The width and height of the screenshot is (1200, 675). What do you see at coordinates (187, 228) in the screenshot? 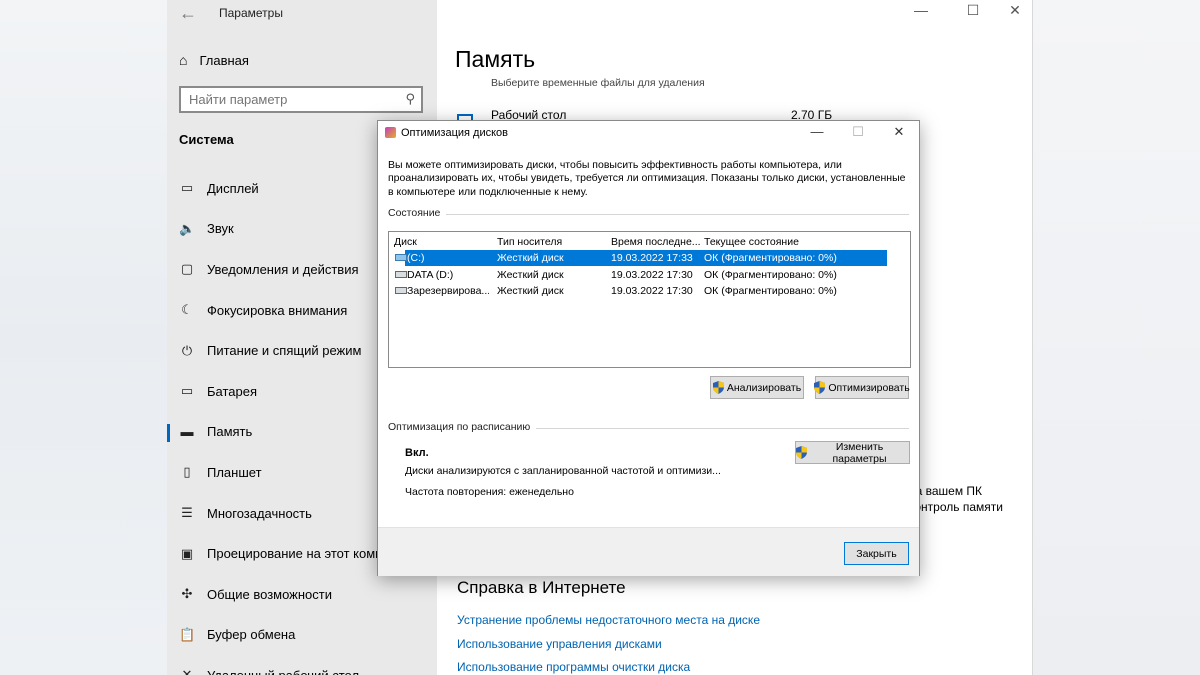
I see `sound-icon: 🔈` at bounding box center [187, 228].